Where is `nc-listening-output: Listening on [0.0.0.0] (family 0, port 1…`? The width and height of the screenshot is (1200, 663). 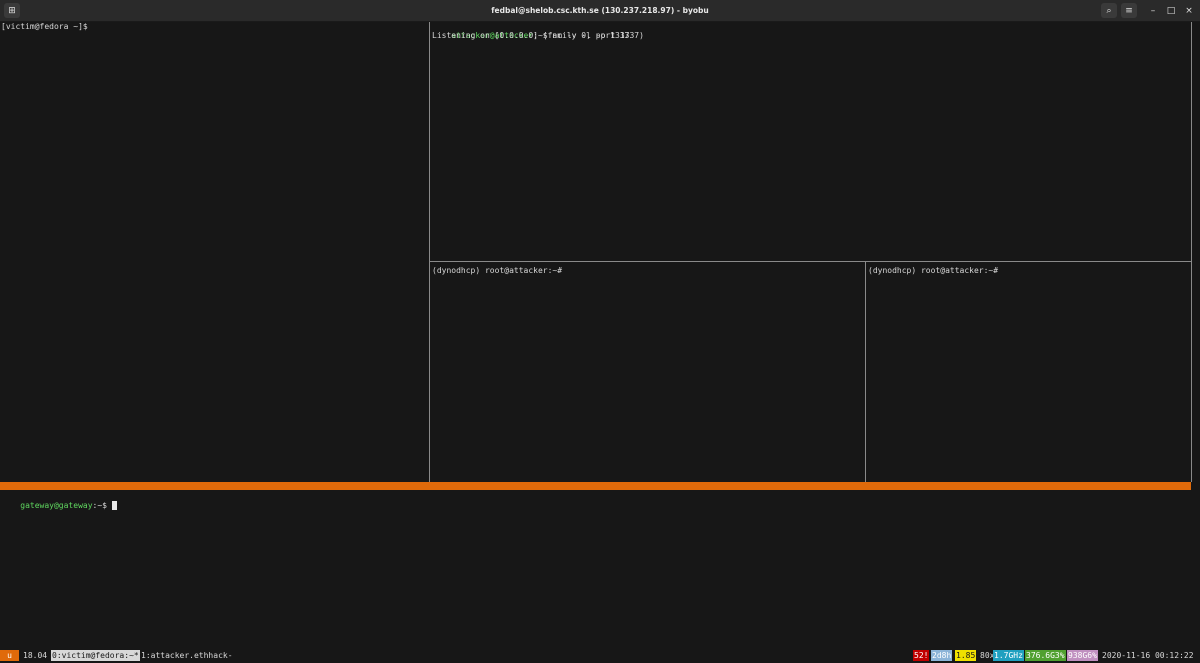
nc-listening-output: Listening on [0.0.0.0] (family 0, port 1… is located at coordinates (538, 35).